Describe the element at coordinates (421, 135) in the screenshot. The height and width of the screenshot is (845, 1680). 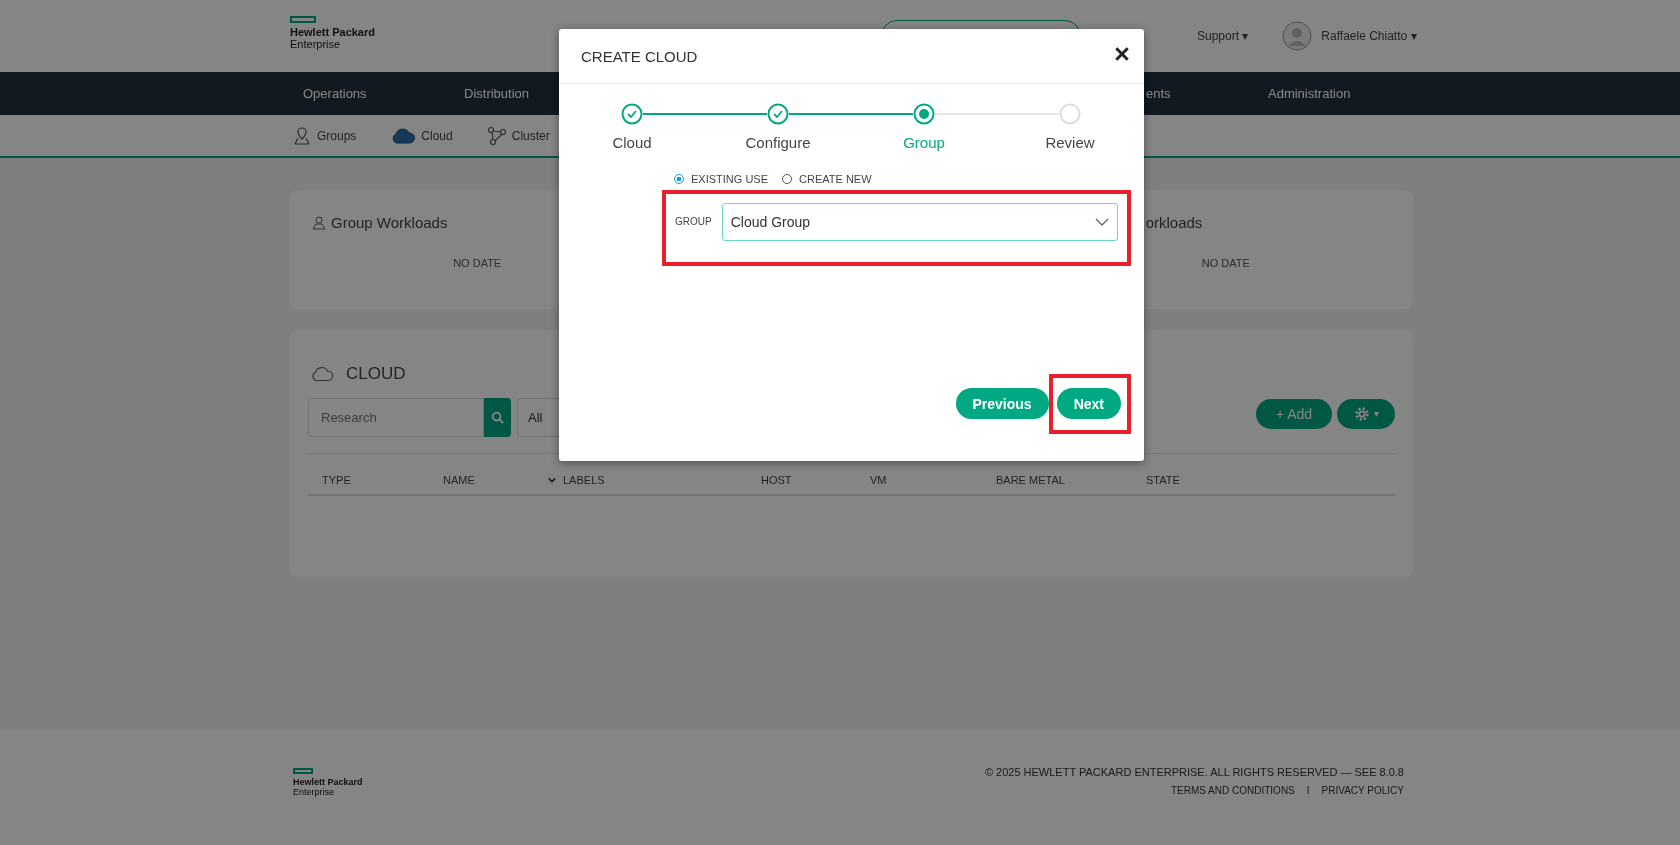
I see `subnav-tab: Cloud` at that location.